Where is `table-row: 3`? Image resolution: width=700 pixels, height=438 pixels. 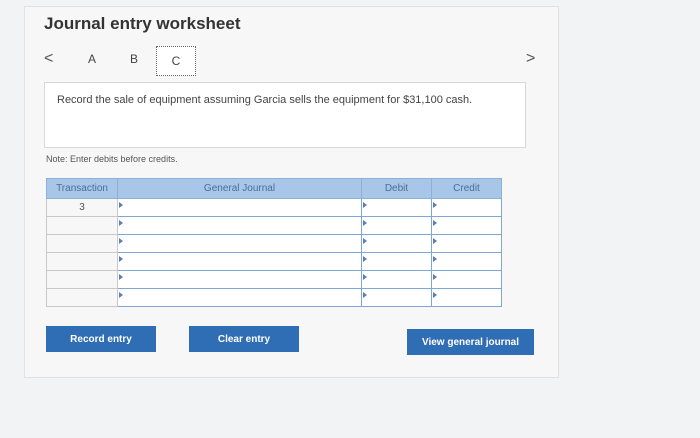
table-row: 3 is located at coordinates (274, 207).